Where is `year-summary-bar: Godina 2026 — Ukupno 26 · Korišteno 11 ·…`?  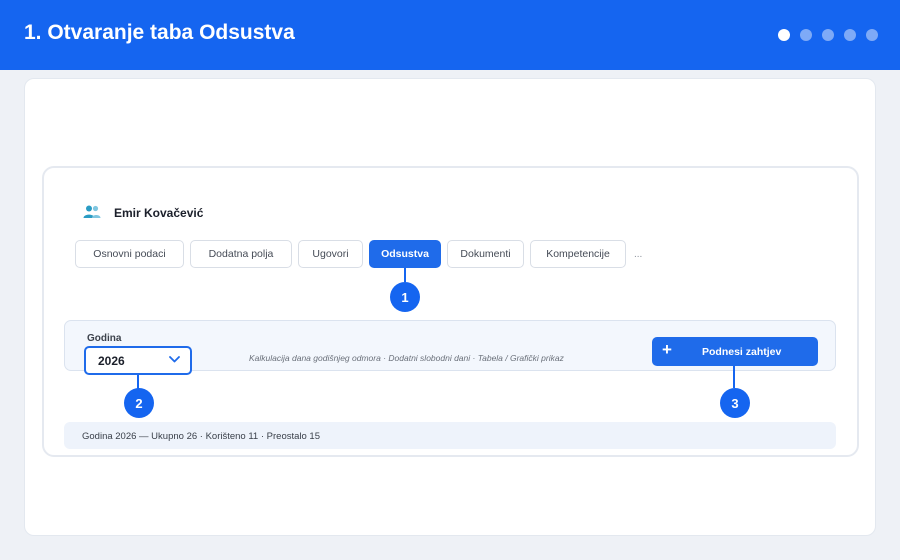
year-summary-bar: Godina 2026 — Ukupno 26 · Korišteno 11 ·… is located at coordinates (450, 435).